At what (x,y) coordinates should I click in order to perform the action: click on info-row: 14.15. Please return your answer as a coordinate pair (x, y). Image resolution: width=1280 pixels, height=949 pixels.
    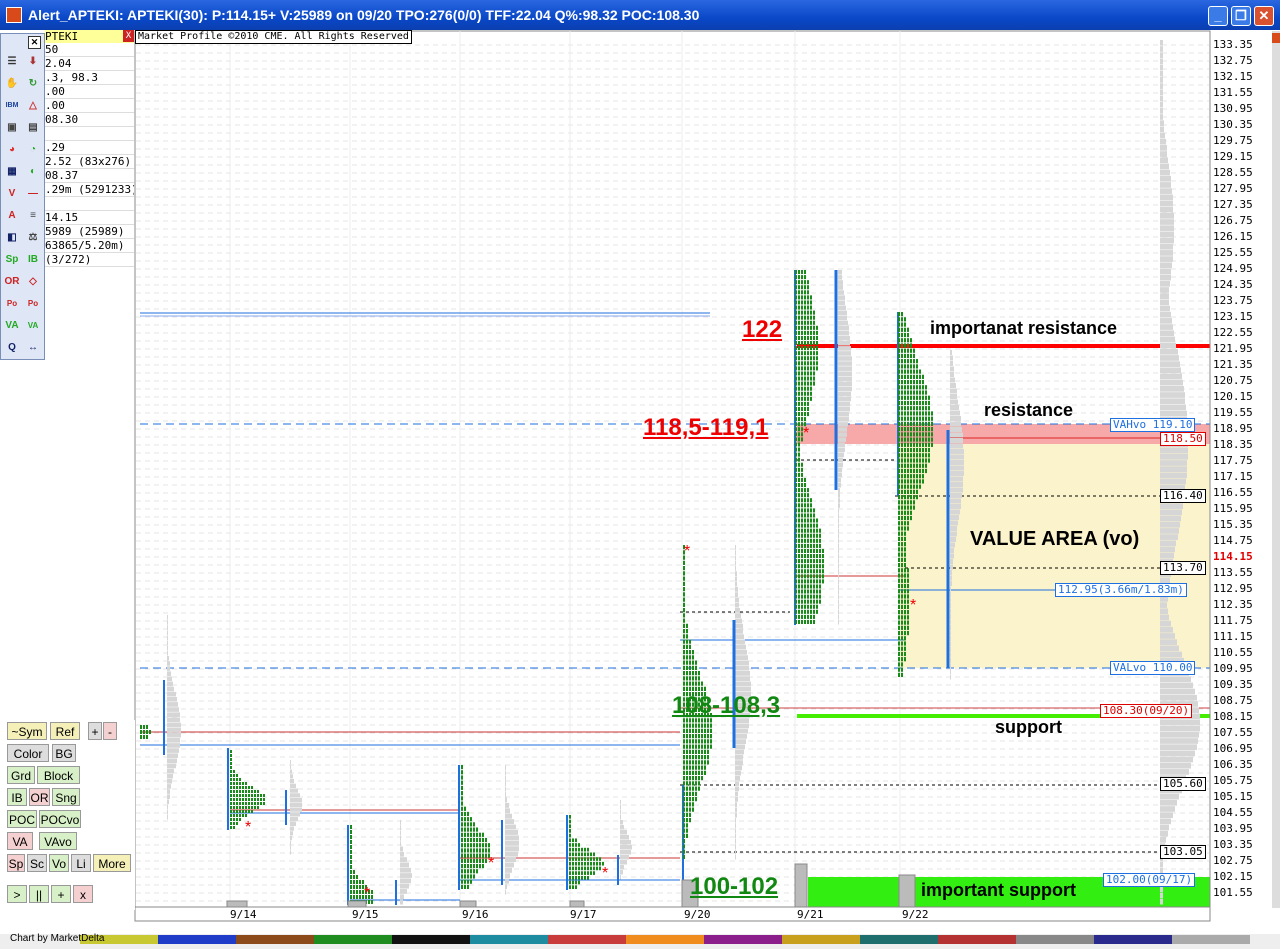
    Looking at the image, I should click on (89, 218).